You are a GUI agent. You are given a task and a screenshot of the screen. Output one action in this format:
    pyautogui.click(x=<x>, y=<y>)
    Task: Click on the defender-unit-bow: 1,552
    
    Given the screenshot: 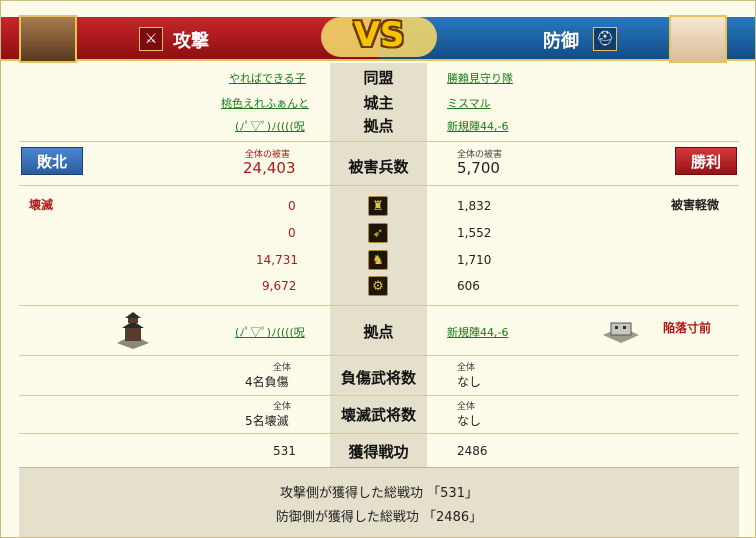 What is the action you would take?
    pyautogui.click(x=474, y=233)
    